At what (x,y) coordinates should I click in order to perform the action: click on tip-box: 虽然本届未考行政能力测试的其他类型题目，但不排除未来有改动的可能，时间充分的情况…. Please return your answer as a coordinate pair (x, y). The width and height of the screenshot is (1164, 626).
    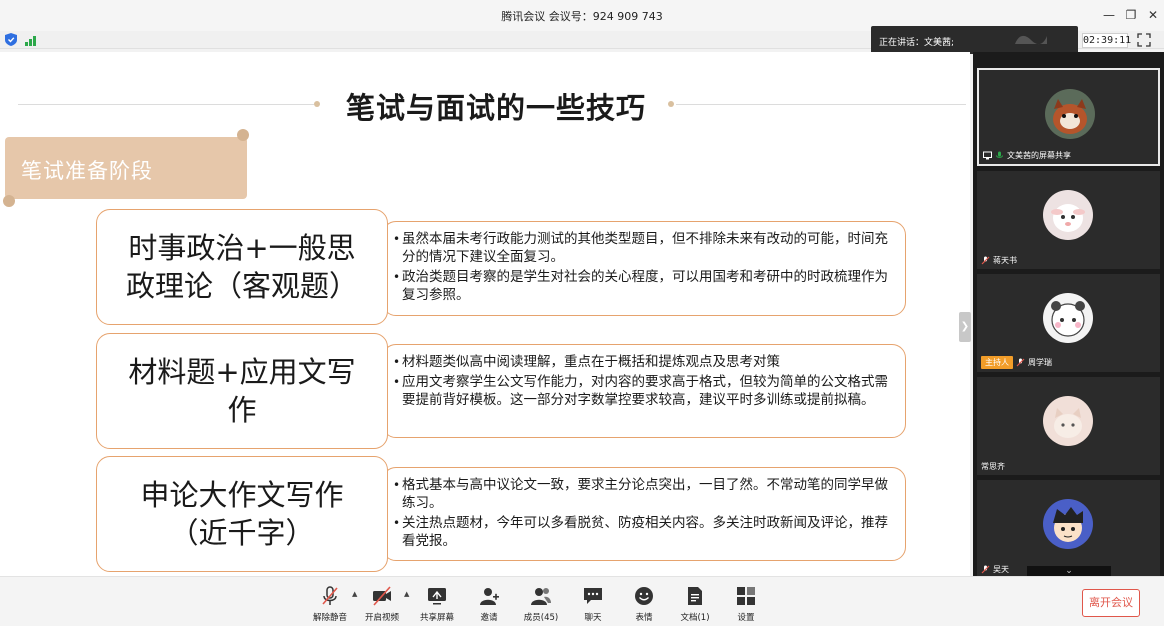
    Looking at the image, I should click on (644, 268).